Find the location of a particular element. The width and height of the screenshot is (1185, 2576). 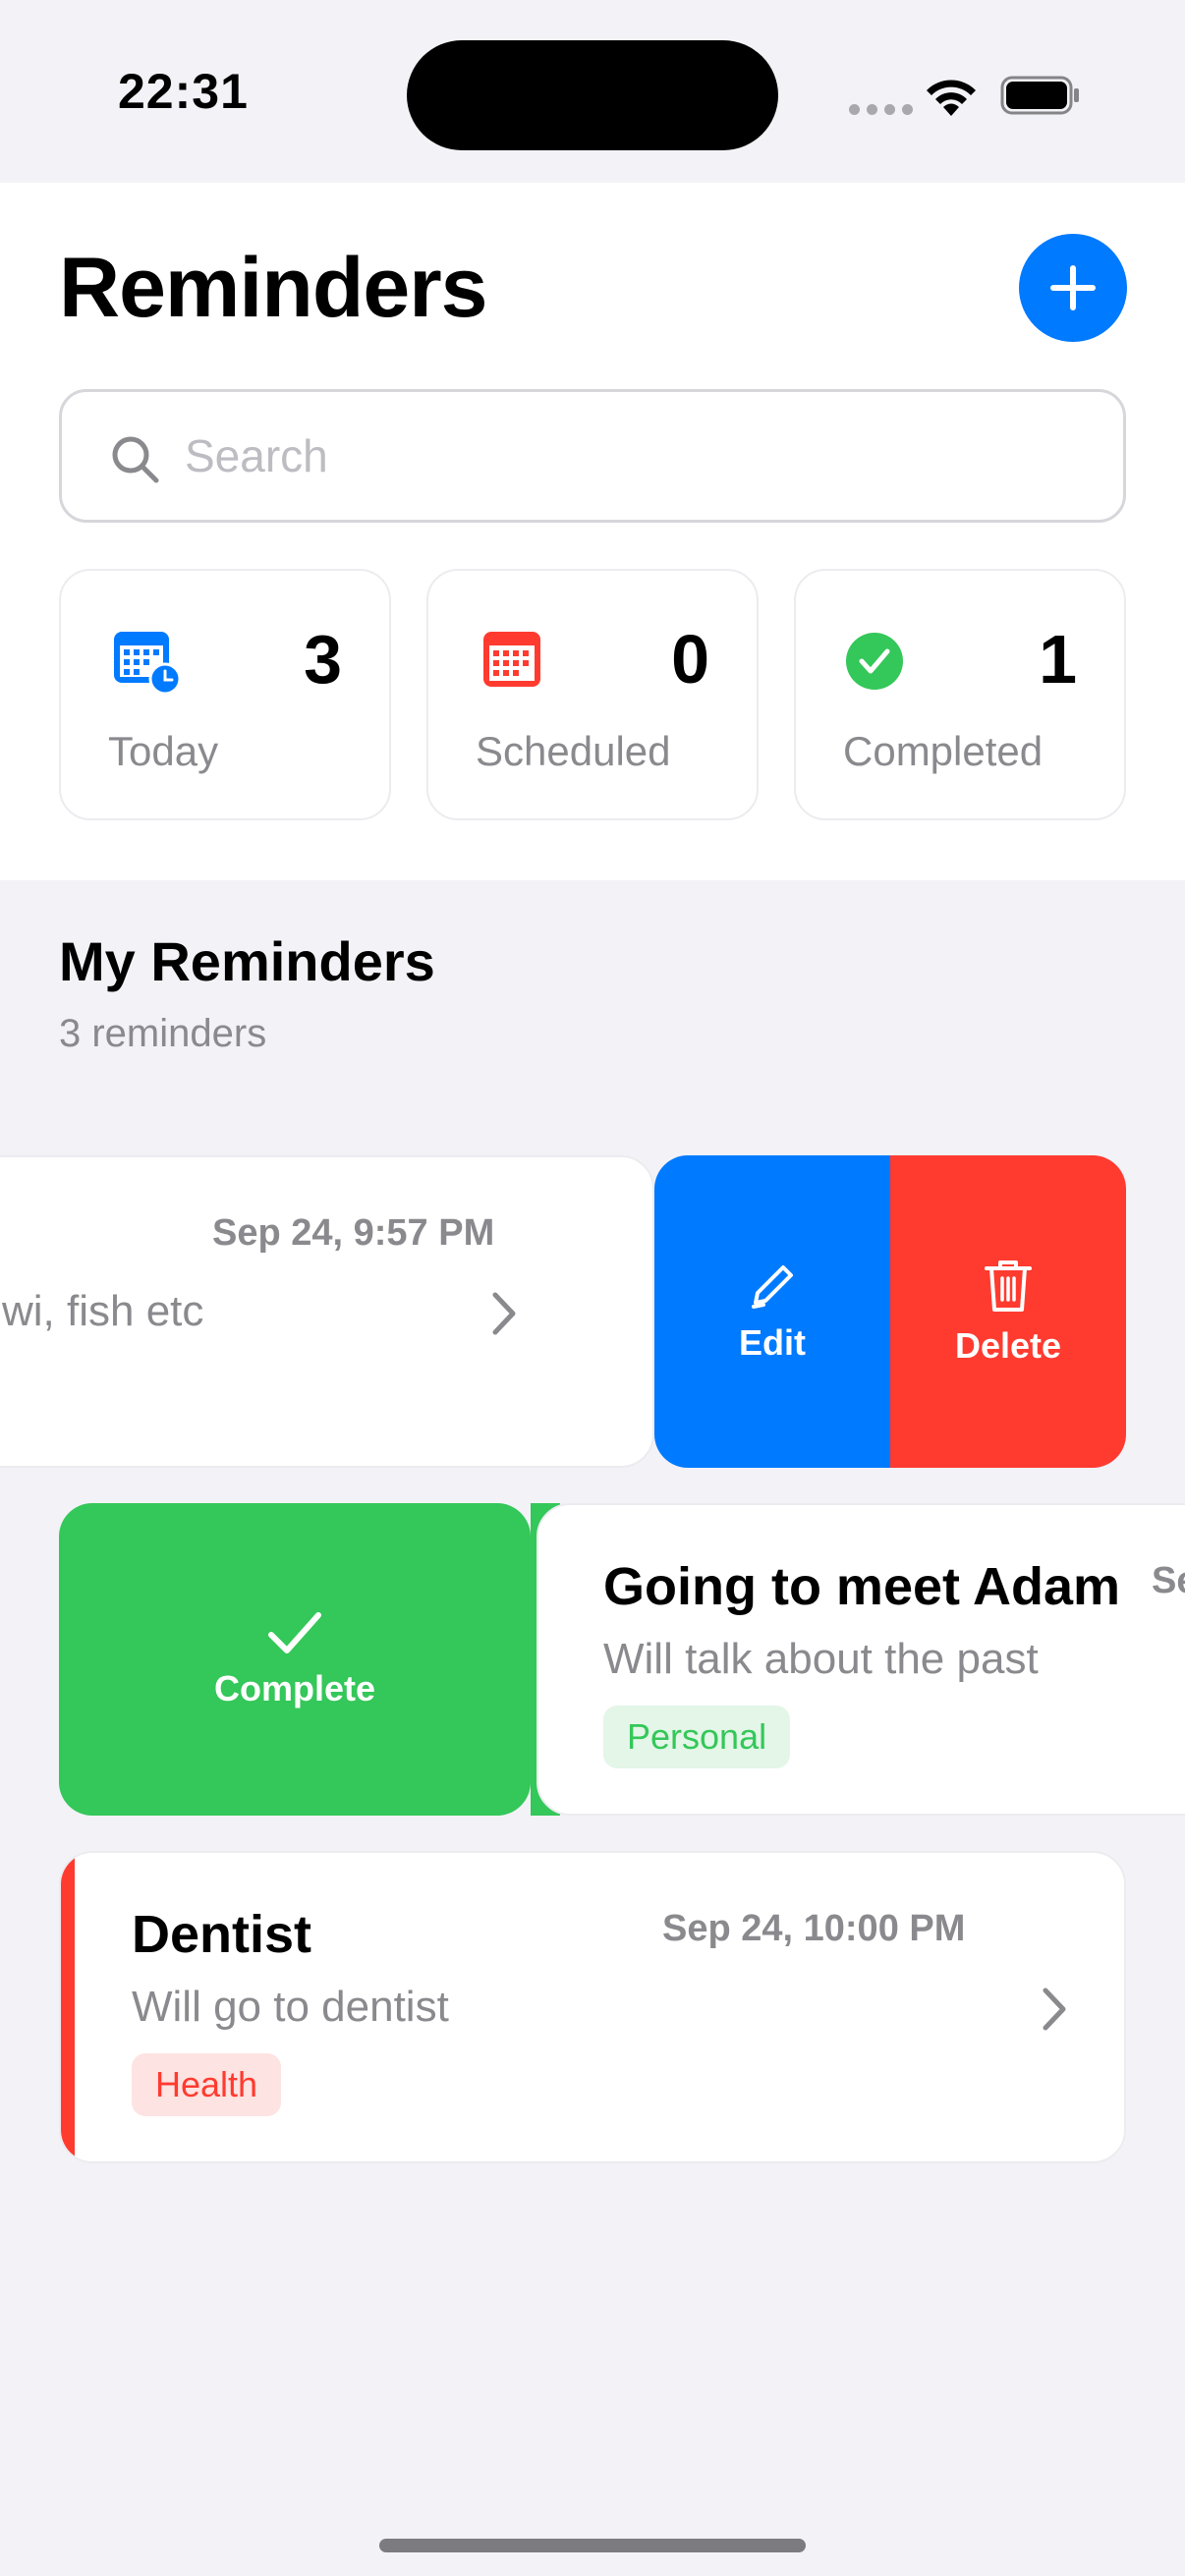

checkmark-icon is located at coordinates (294, 1632).